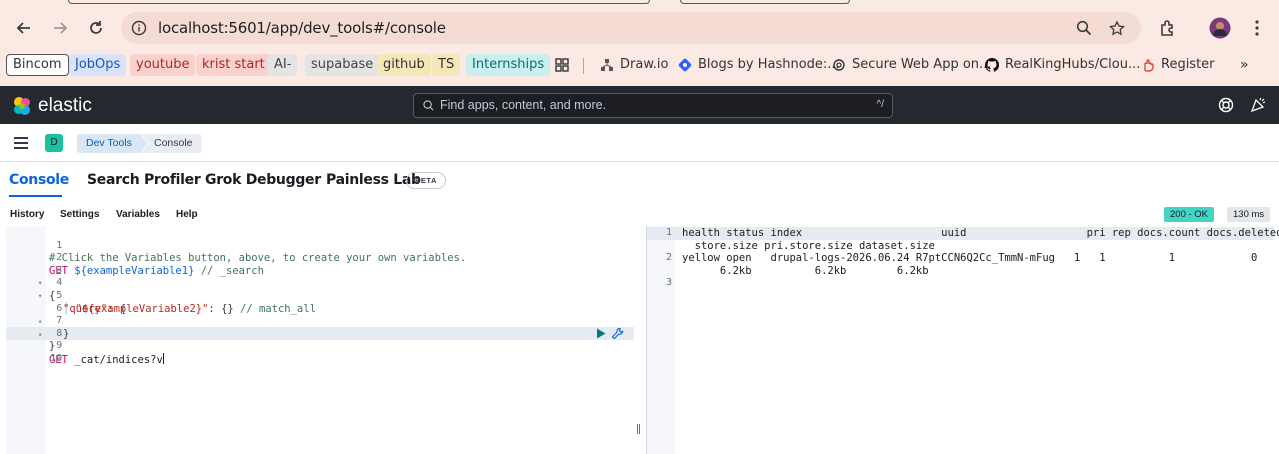 The image size is (1279, 454). What do you see at coordinates (79, 214) in the screenshot?
I see `settings-button: Settings` at bounding box center [79, 214].